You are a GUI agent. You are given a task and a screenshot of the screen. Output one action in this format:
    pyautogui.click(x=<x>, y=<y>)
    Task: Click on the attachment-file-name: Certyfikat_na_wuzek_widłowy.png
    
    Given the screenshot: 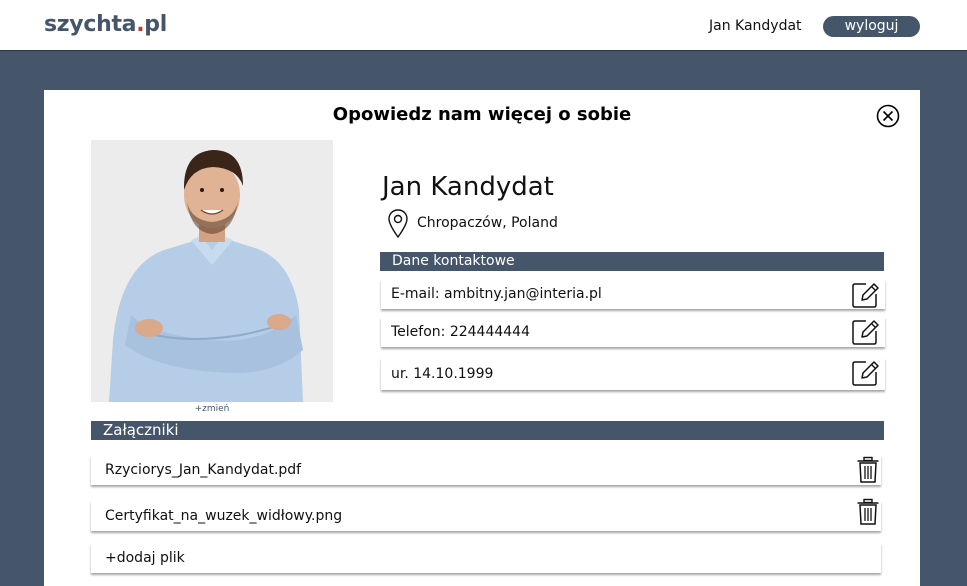 What is the action you would take?
    pyautogui.click(x=224, y=516)
    